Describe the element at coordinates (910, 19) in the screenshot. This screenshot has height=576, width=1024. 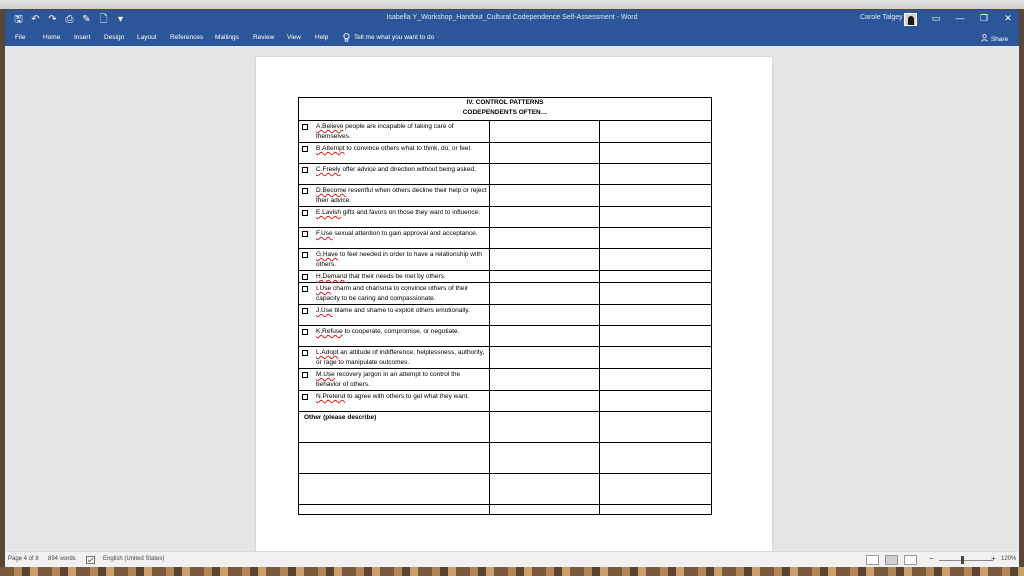
I see `user-avatar` at that location.